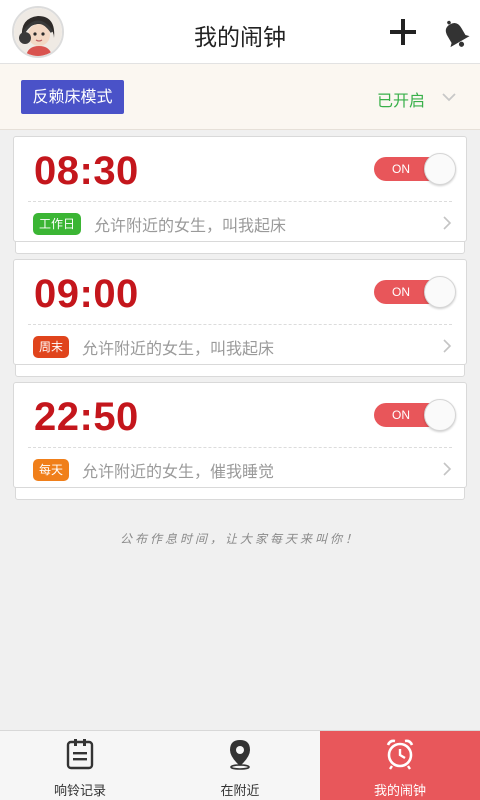 The image size is (480, 800). Describe the element at coordinates (400, 754) in the screenshot. I see `alarm-clock-icon` at that location.